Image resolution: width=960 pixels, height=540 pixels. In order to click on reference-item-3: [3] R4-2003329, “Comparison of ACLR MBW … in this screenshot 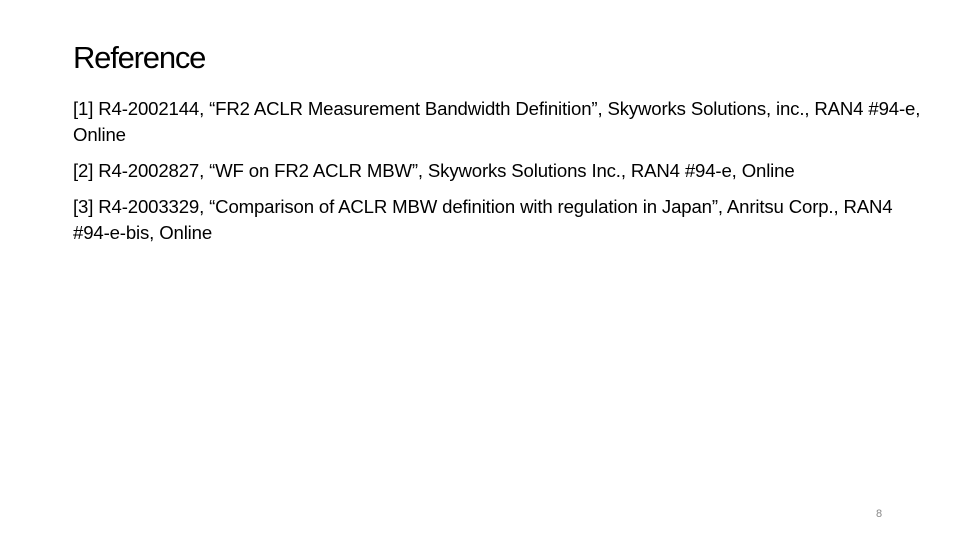, I will do `click(483, 219)`.